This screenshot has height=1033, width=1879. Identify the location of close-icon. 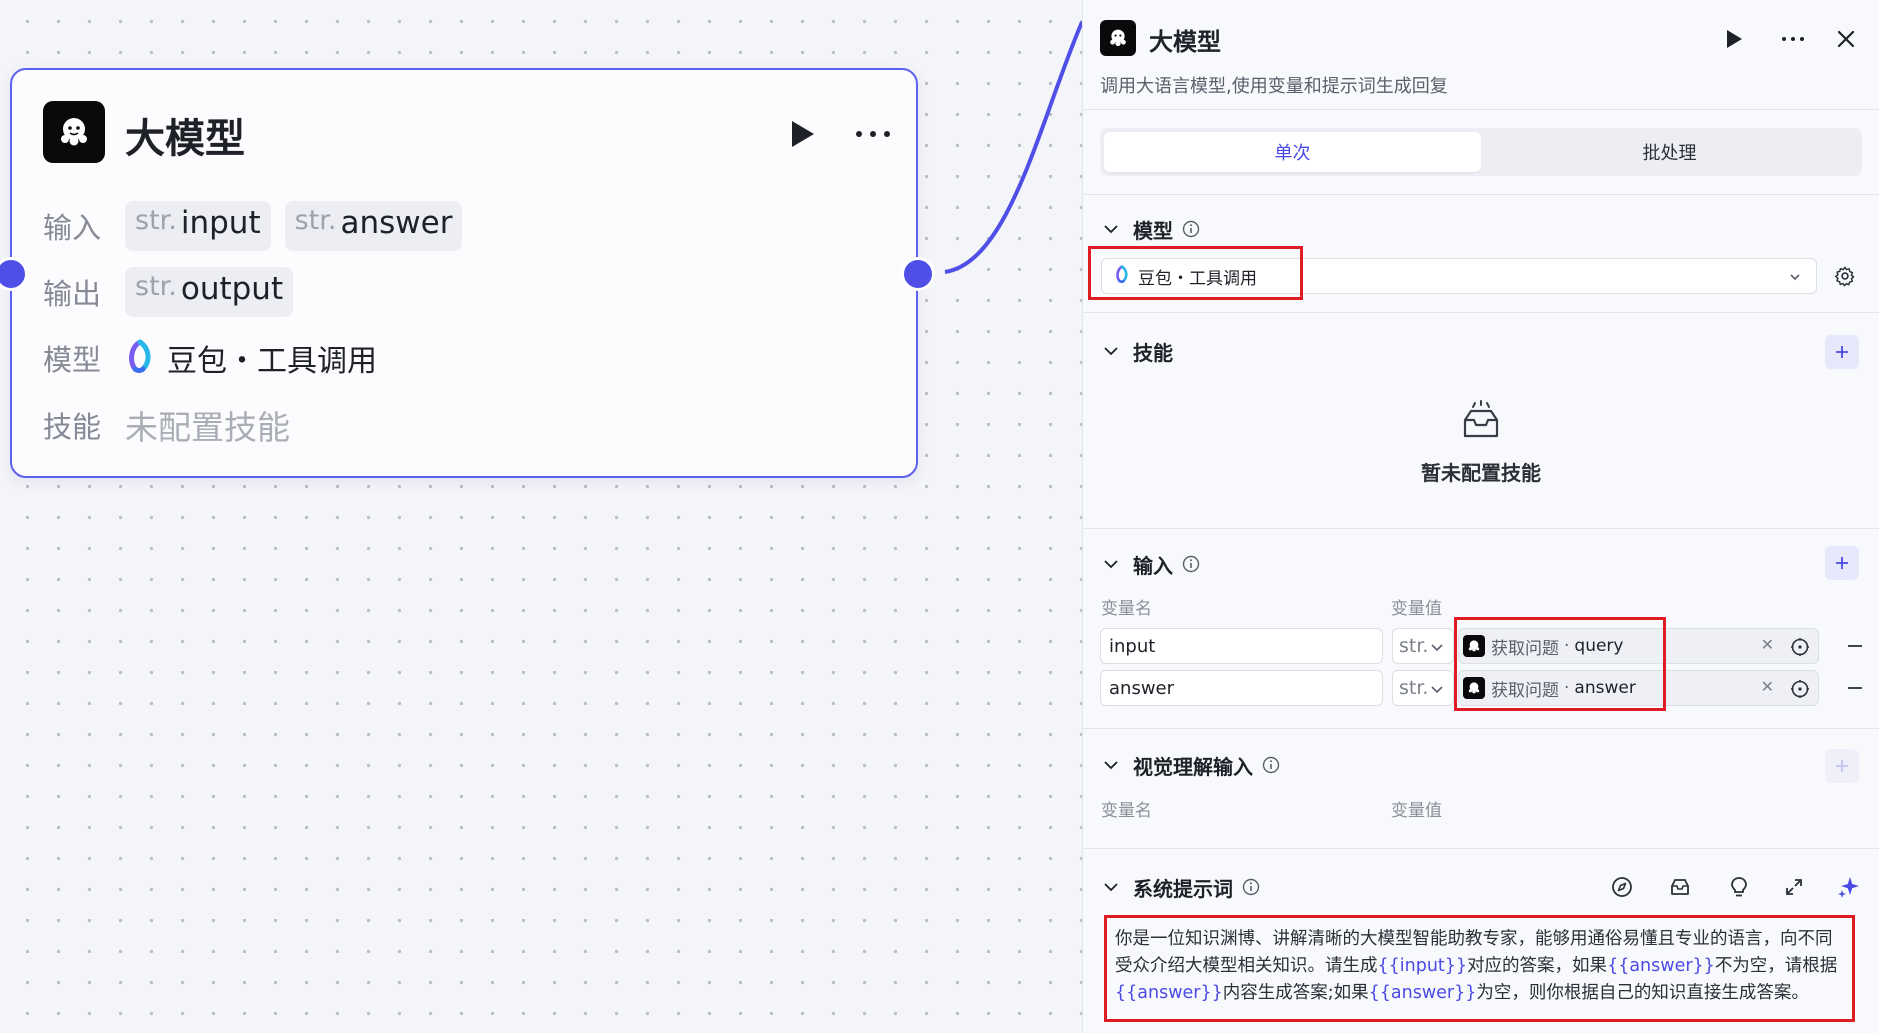
(1846, 39).